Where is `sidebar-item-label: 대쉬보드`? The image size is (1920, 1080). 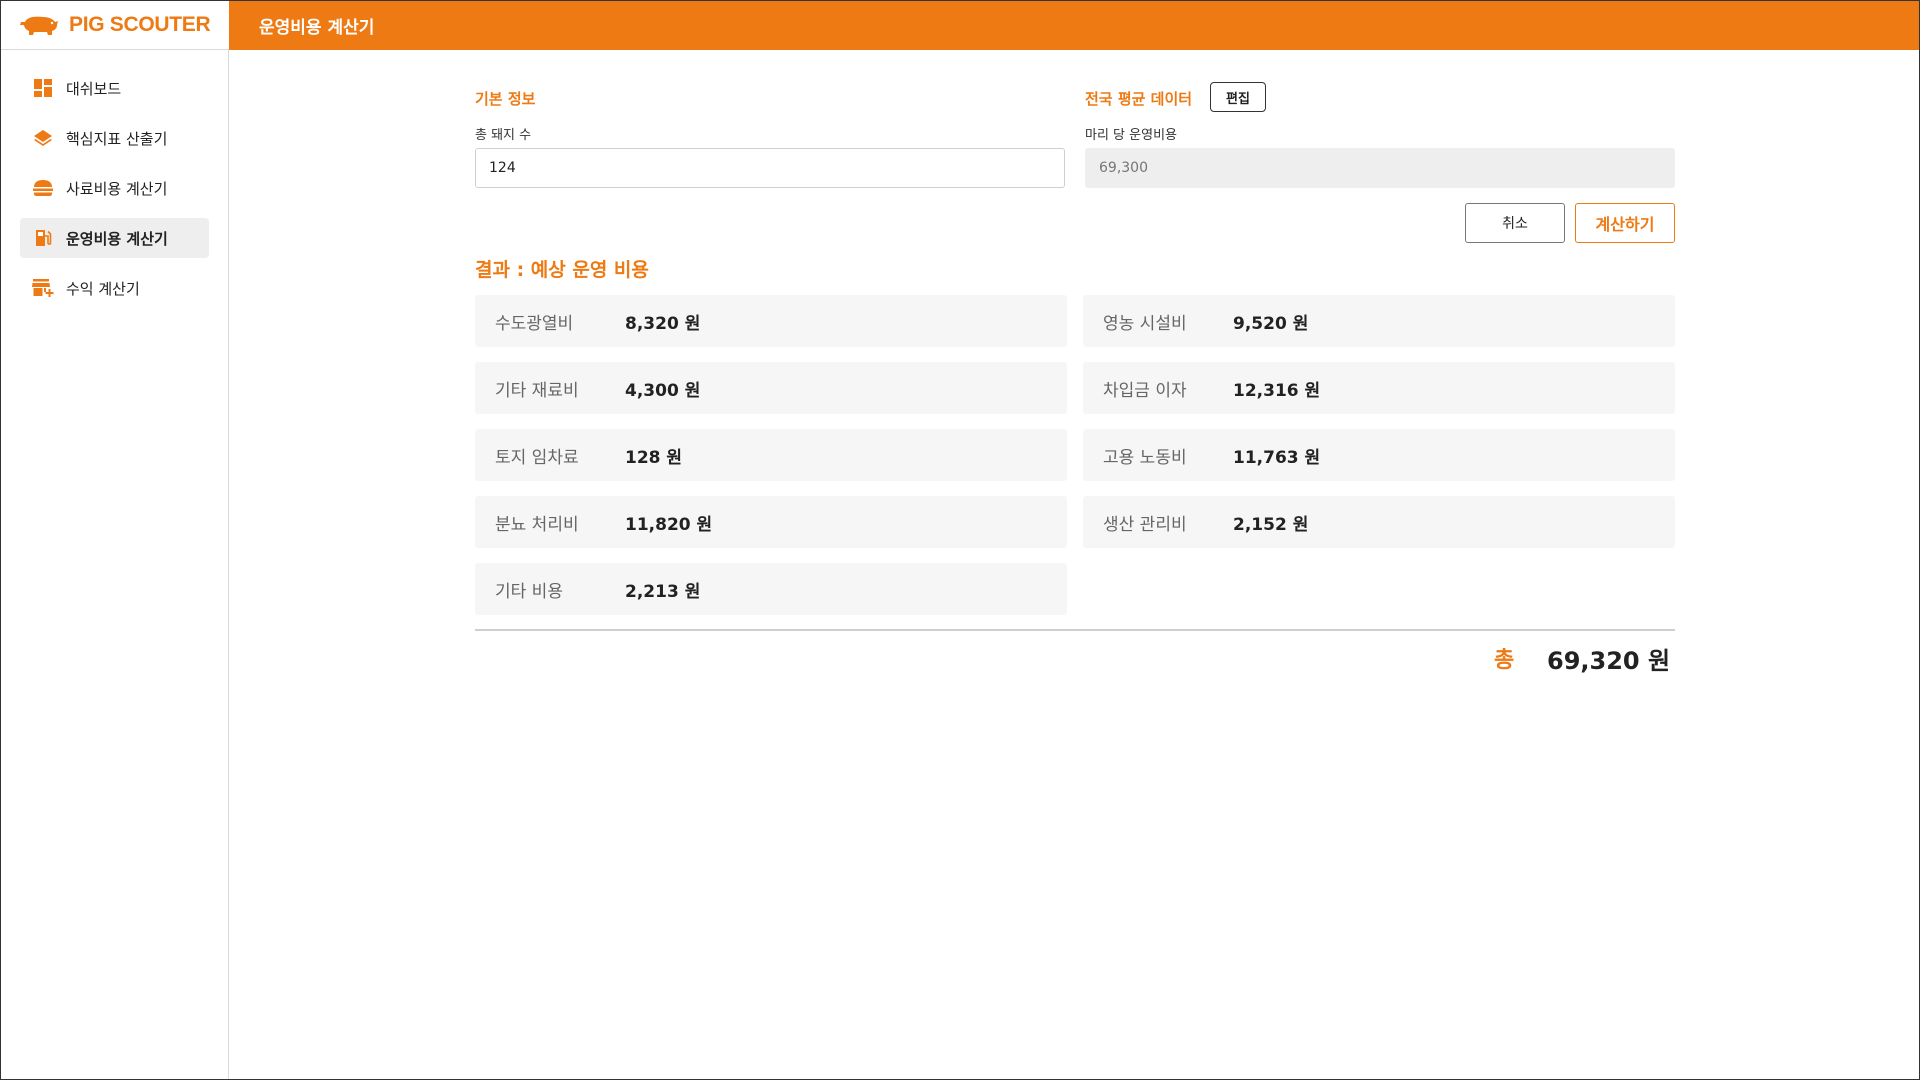
sidebar-item-label: 대쉬보드 is located at coordinates (94, 88).